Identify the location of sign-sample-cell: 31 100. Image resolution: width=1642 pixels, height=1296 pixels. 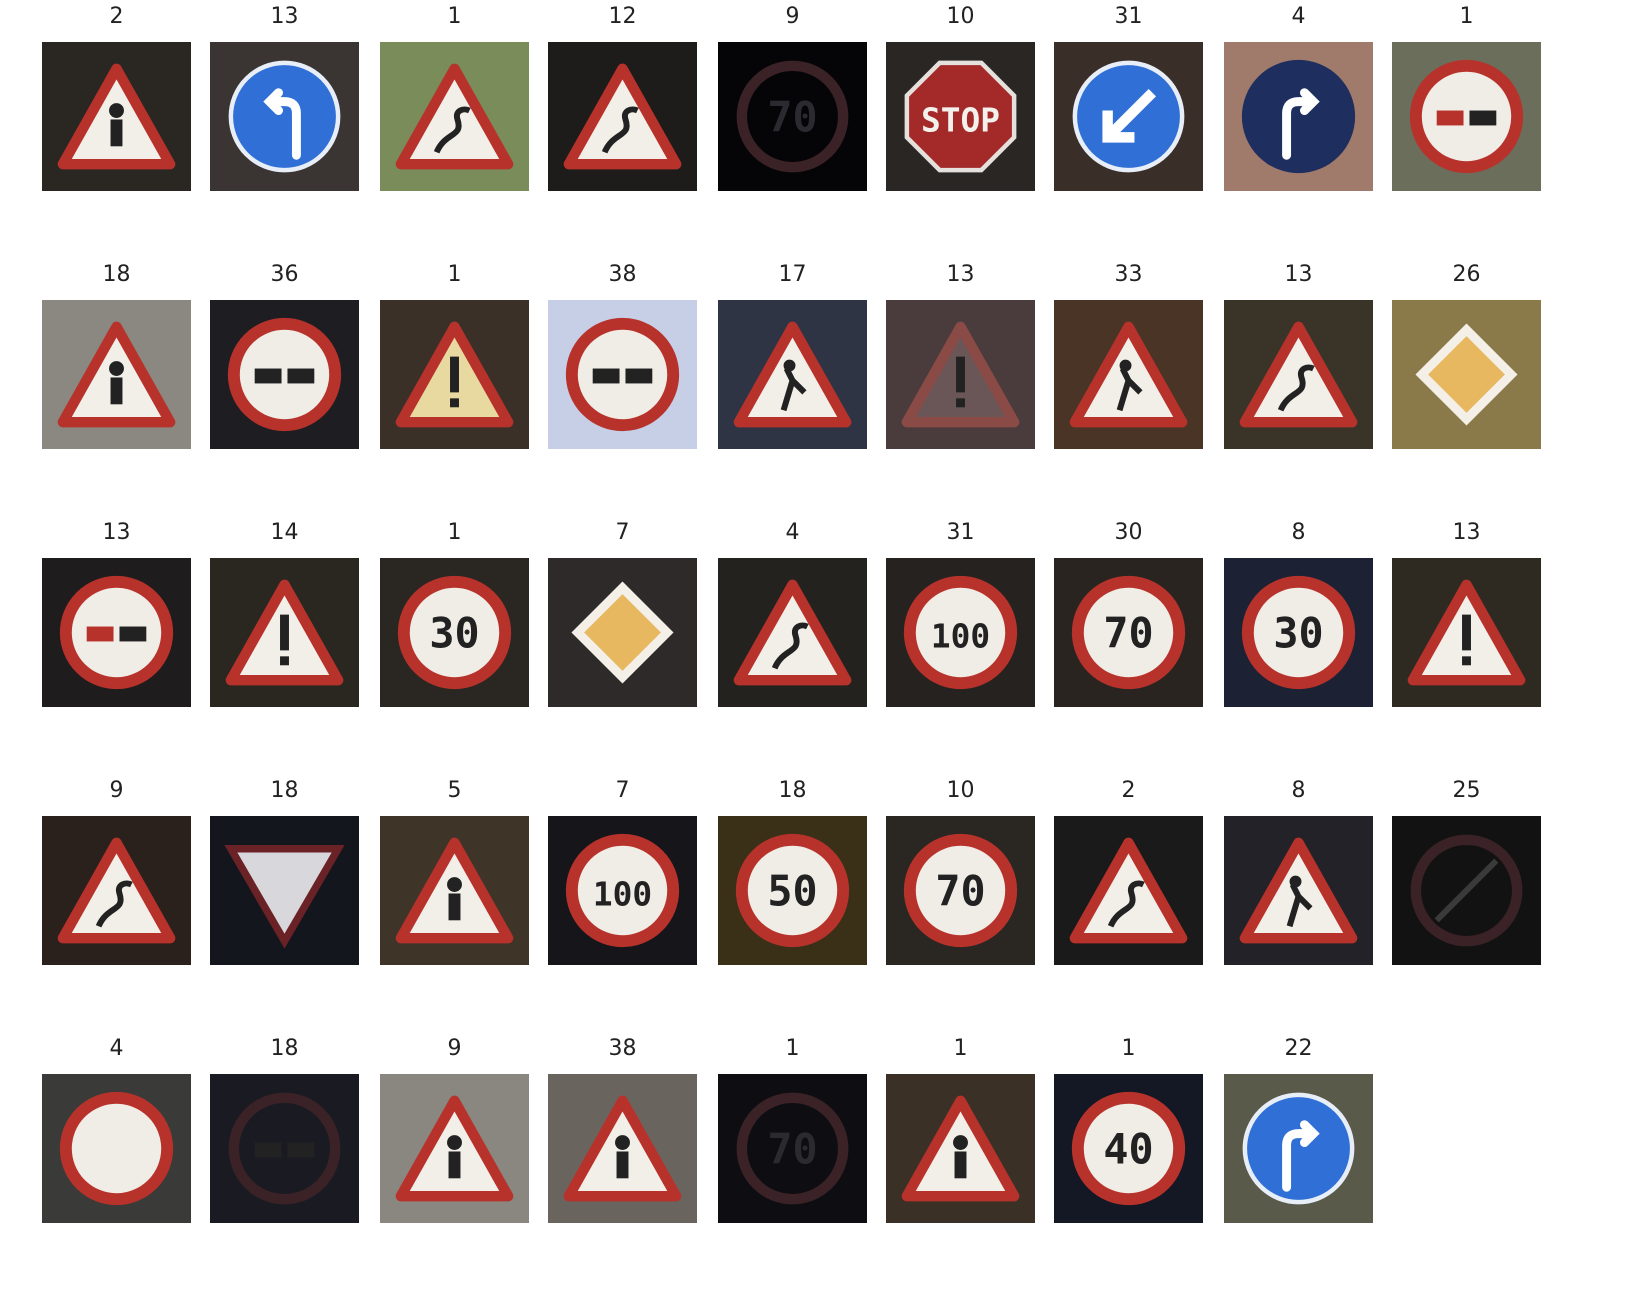
(960, 613).